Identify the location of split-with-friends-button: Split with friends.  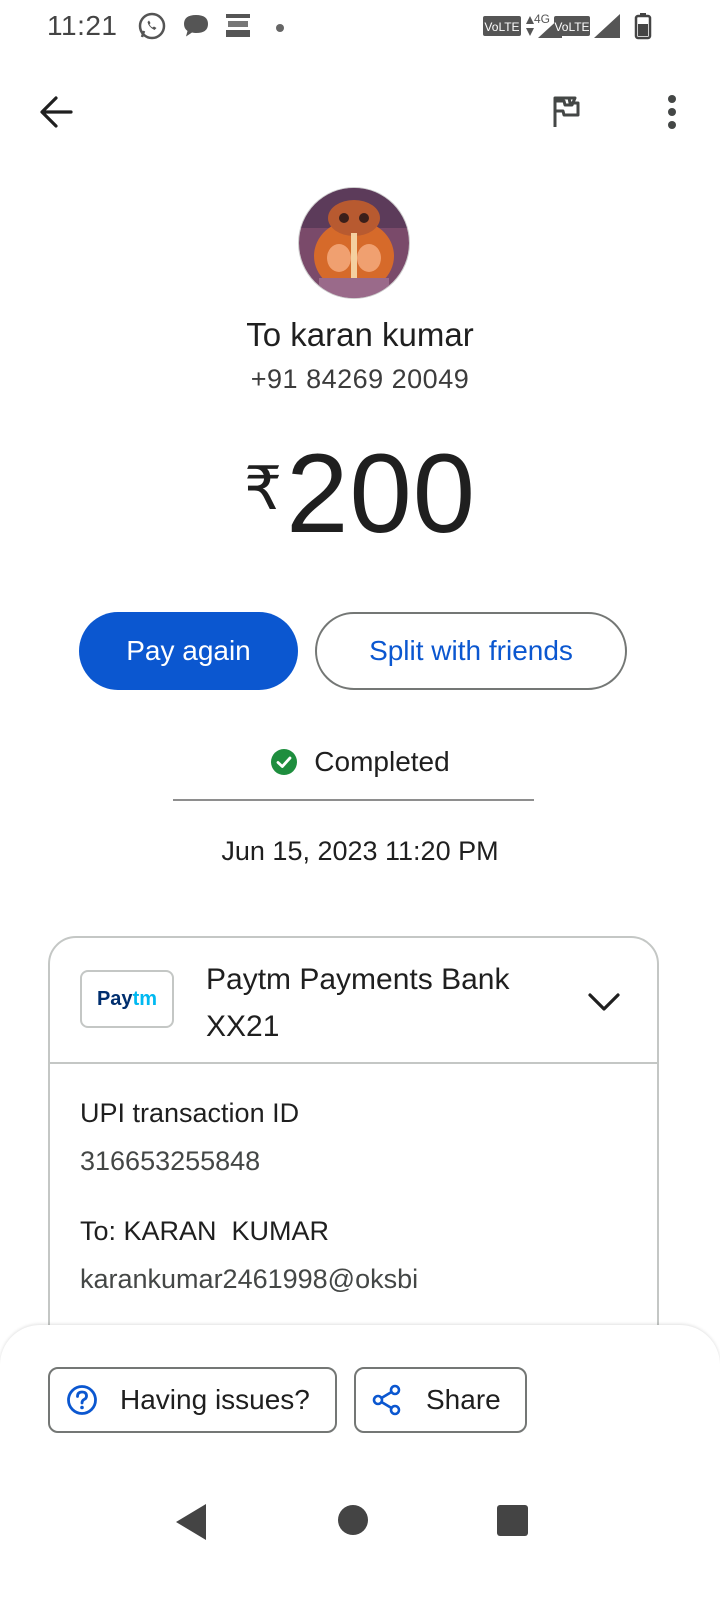
(471, 651).